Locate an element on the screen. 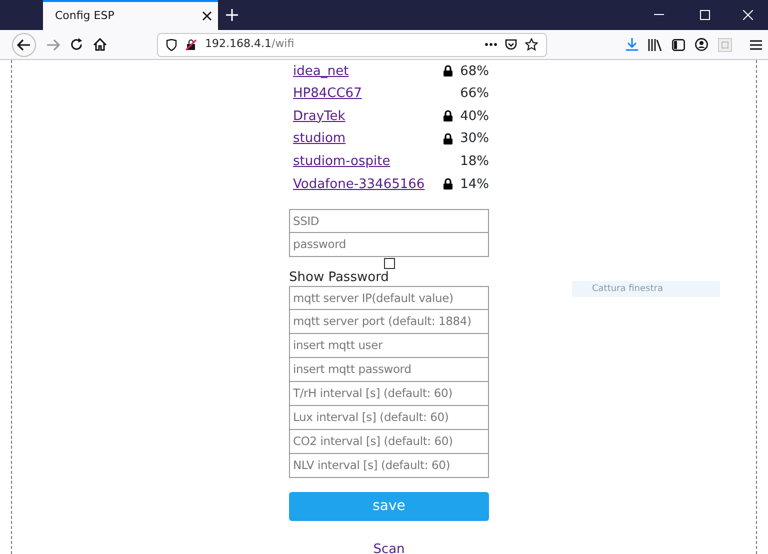 This screenshot has width=768, height=554. library-icon is located at coordinates (655, 44).